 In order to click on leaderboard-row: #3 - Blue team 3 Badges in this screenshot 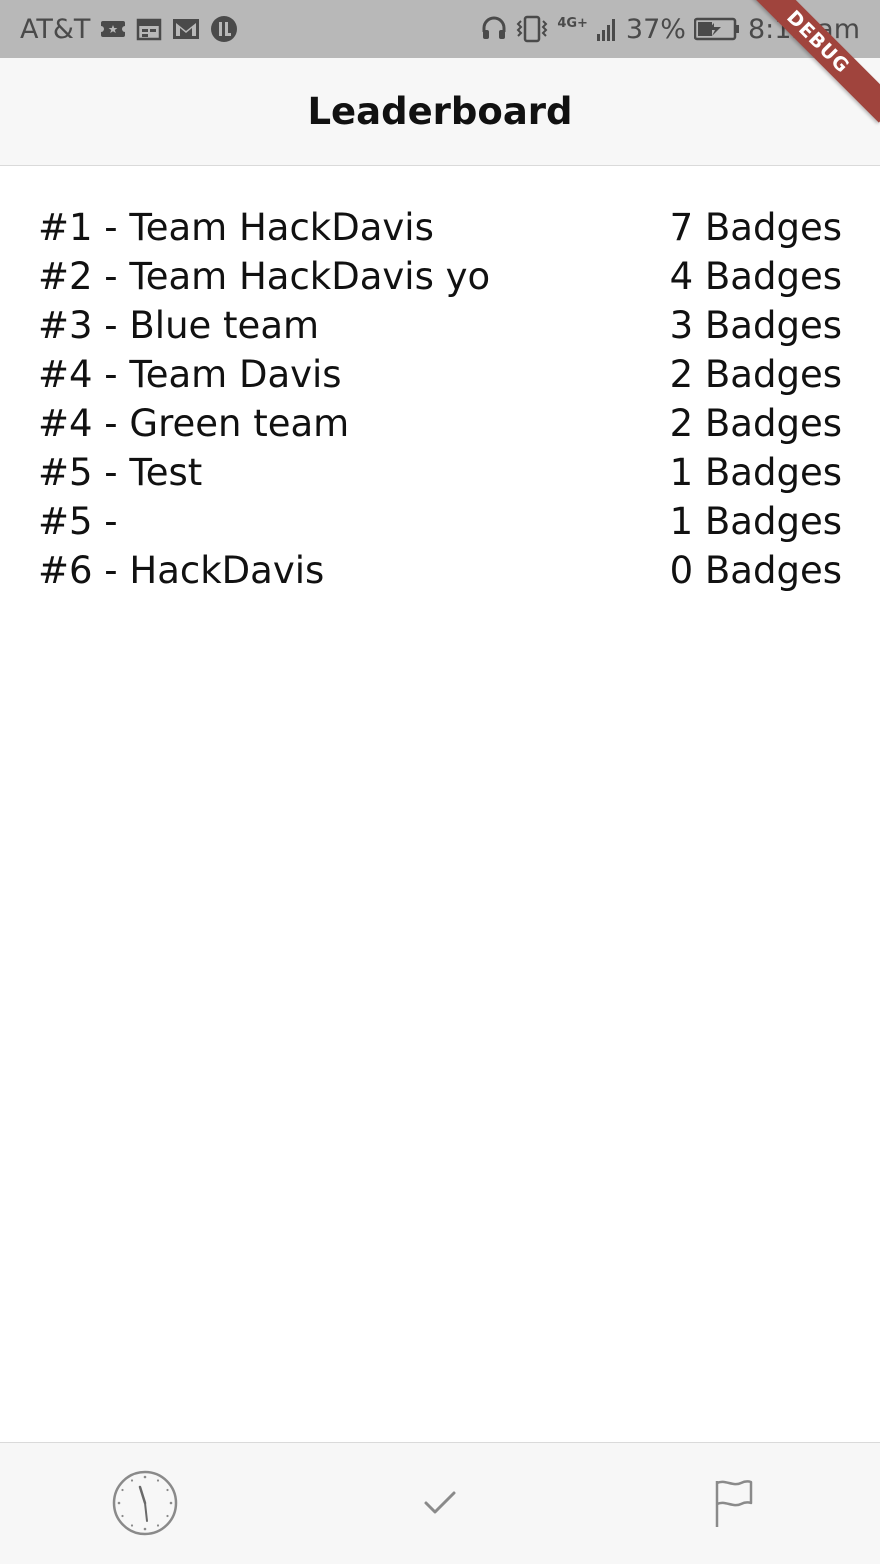, I will do `click(440, 325)`.